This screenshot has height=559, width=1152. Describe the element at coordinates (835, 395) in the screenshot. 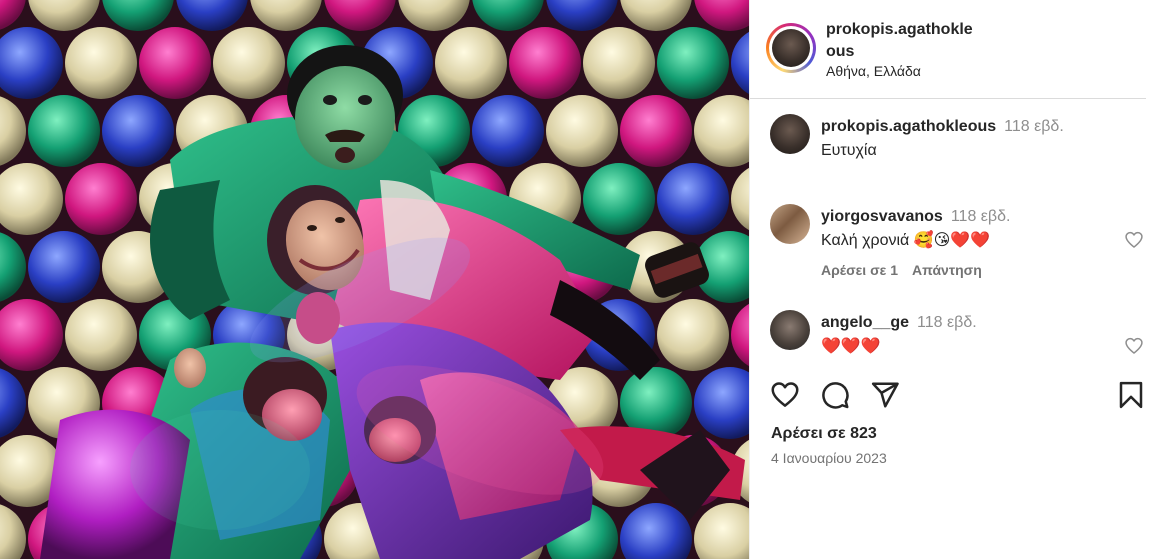

I see `speech-bubble-icon` at that location.